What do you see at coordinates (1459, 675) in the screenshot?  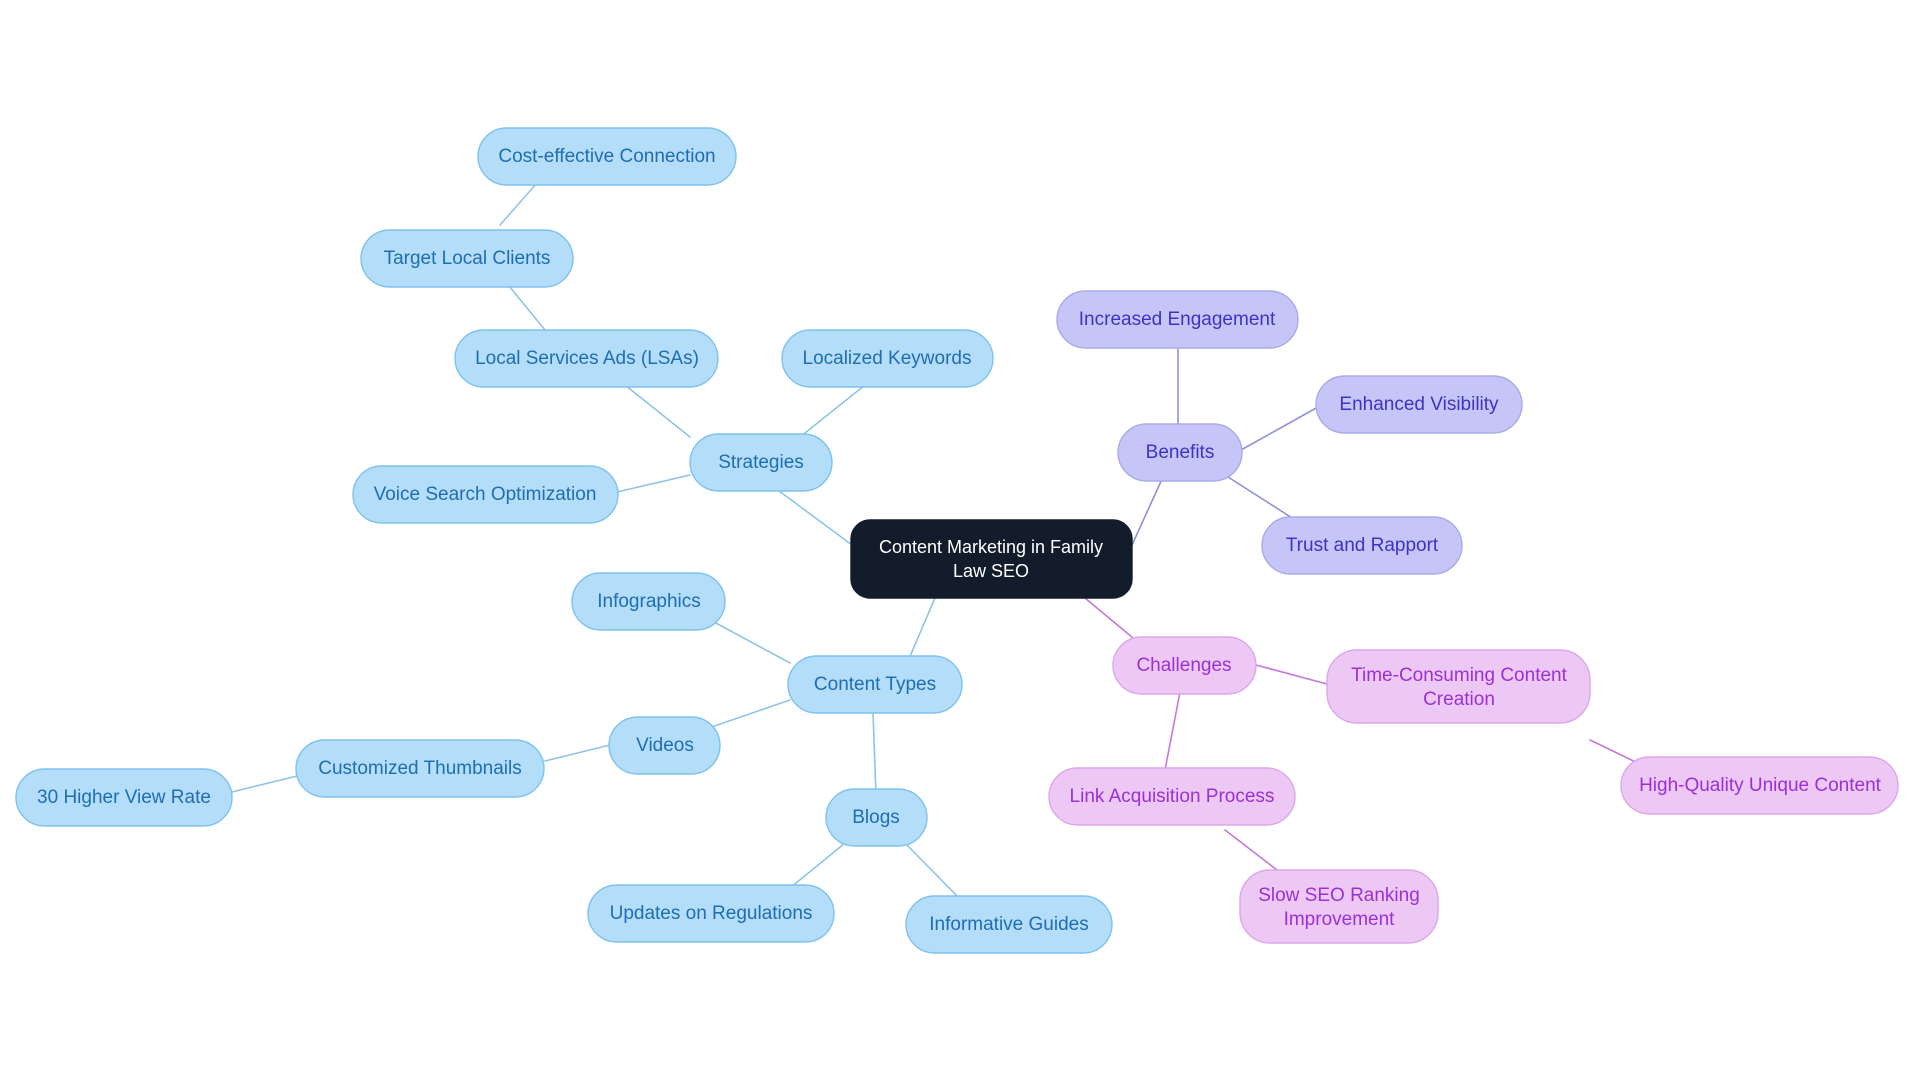 I see `node-label-line1: Time-Consuming Content` at bounding box center [1459, 675].